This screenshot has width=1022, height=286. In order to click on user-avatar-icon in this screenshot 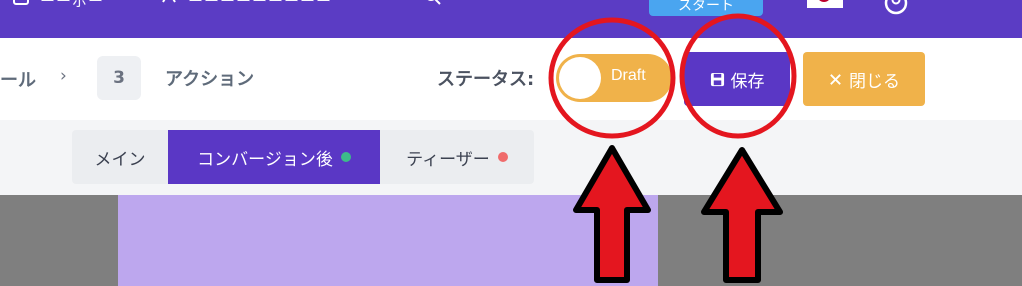, I will do `click(896, 7)`.